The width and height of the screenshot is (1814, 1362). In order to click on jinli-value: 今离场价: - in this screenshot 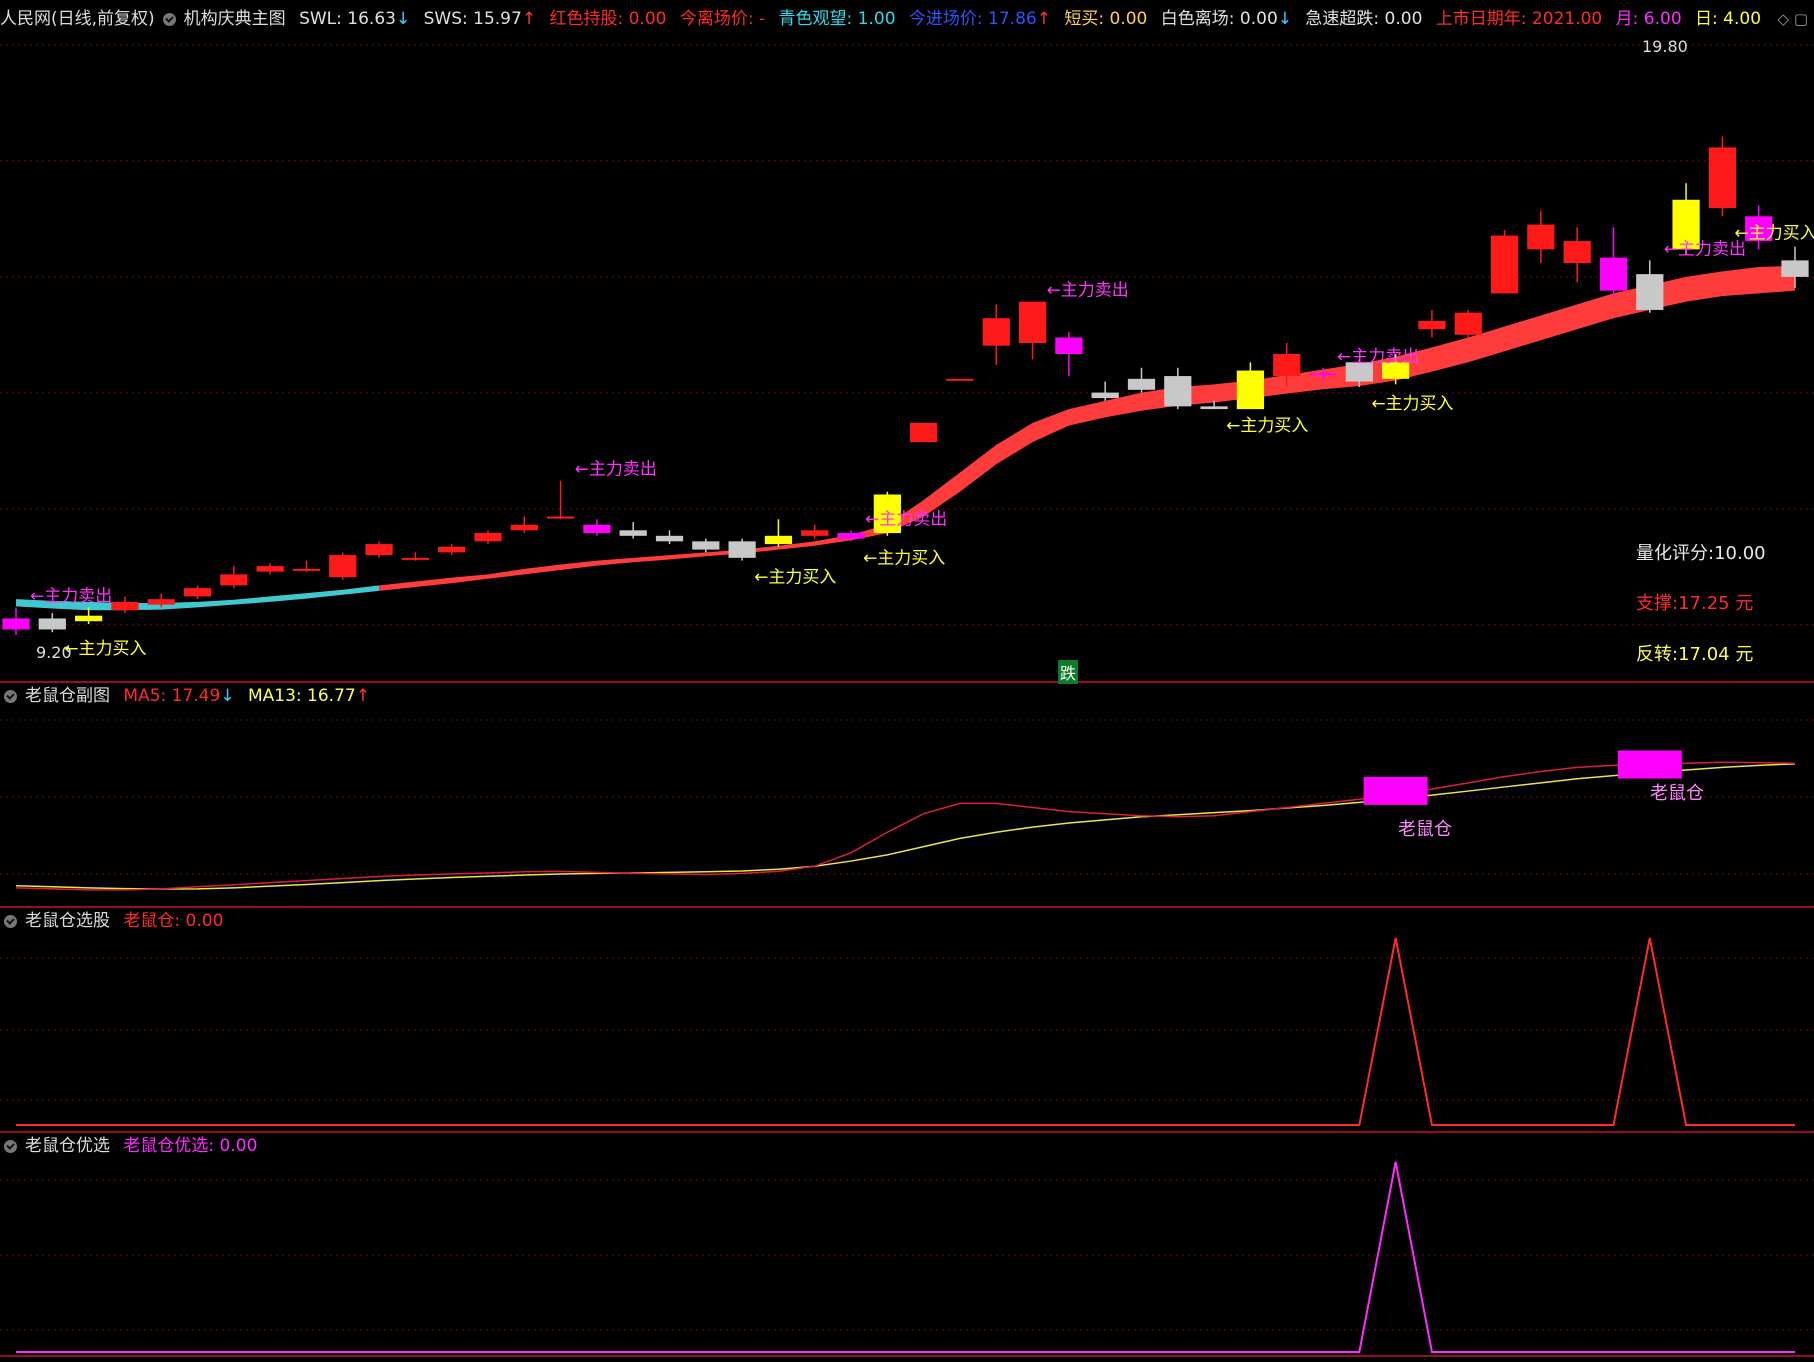, I will do `click(722, 19)`.